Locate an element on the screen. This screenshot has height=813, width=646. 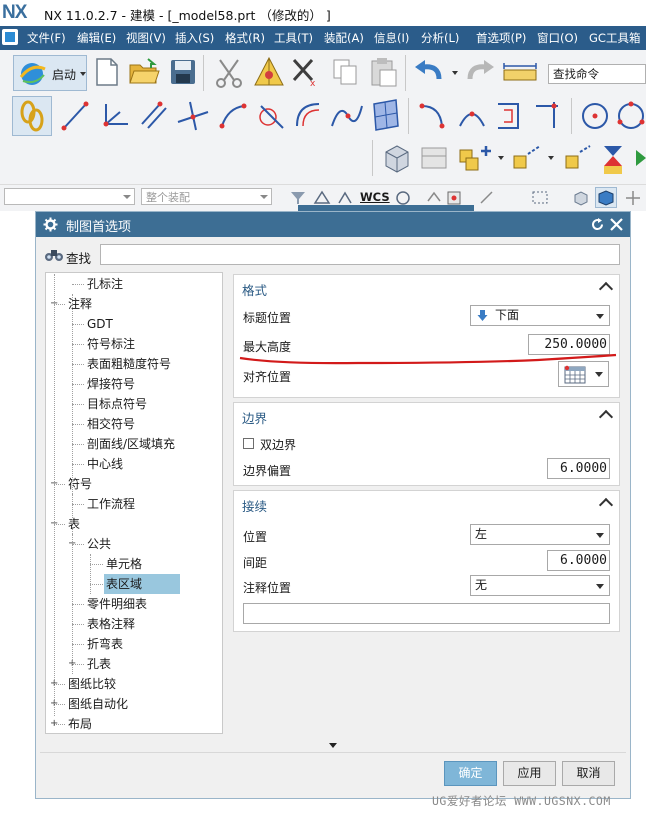
assembly-constraint-icon is located at coordinates (434, 158).